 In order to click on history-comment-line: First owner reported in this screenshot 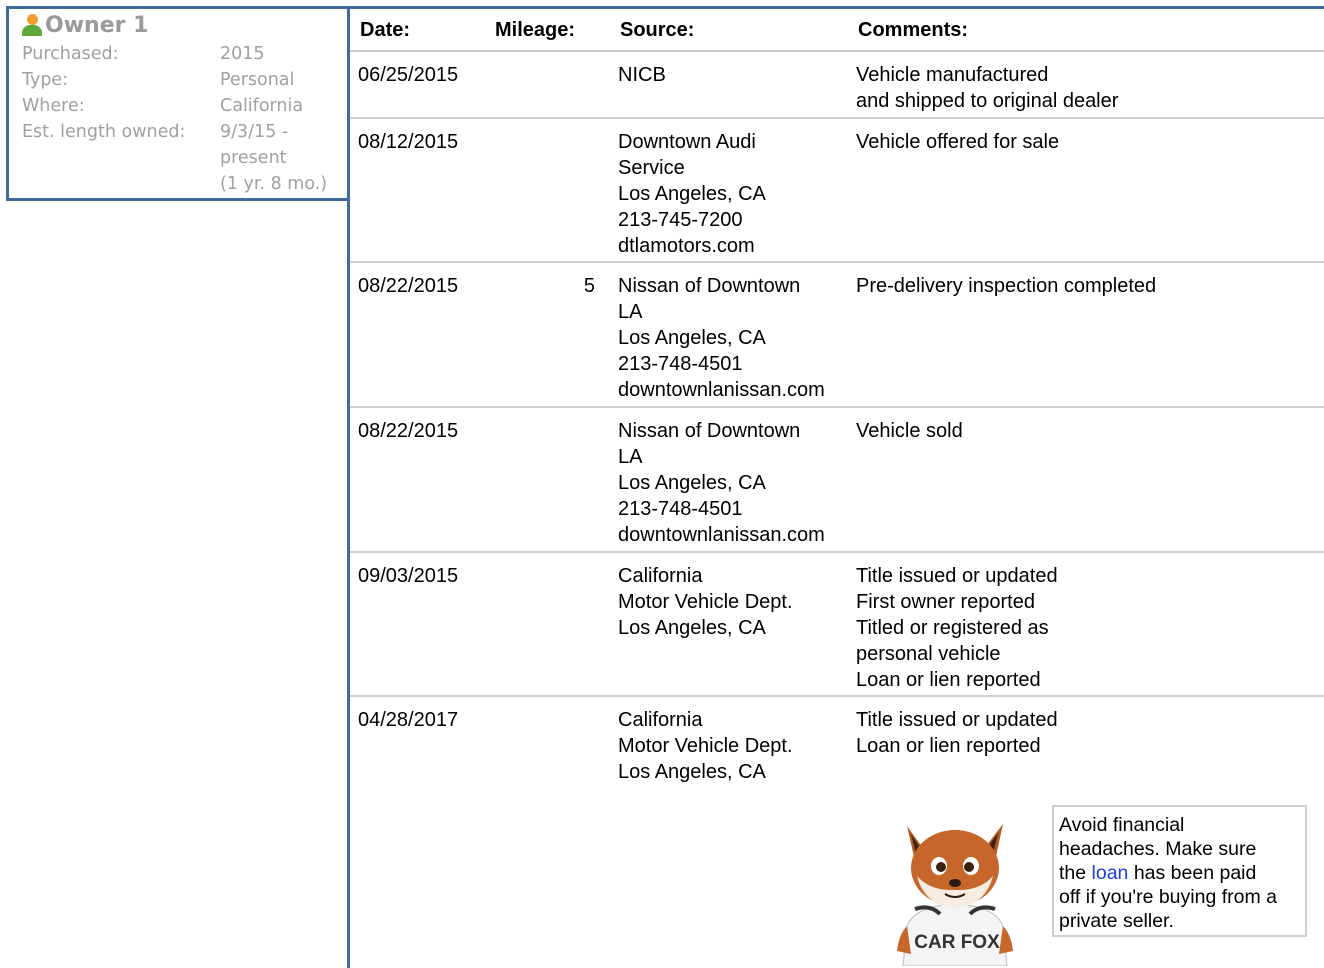, I will do `click(945, 602)`.